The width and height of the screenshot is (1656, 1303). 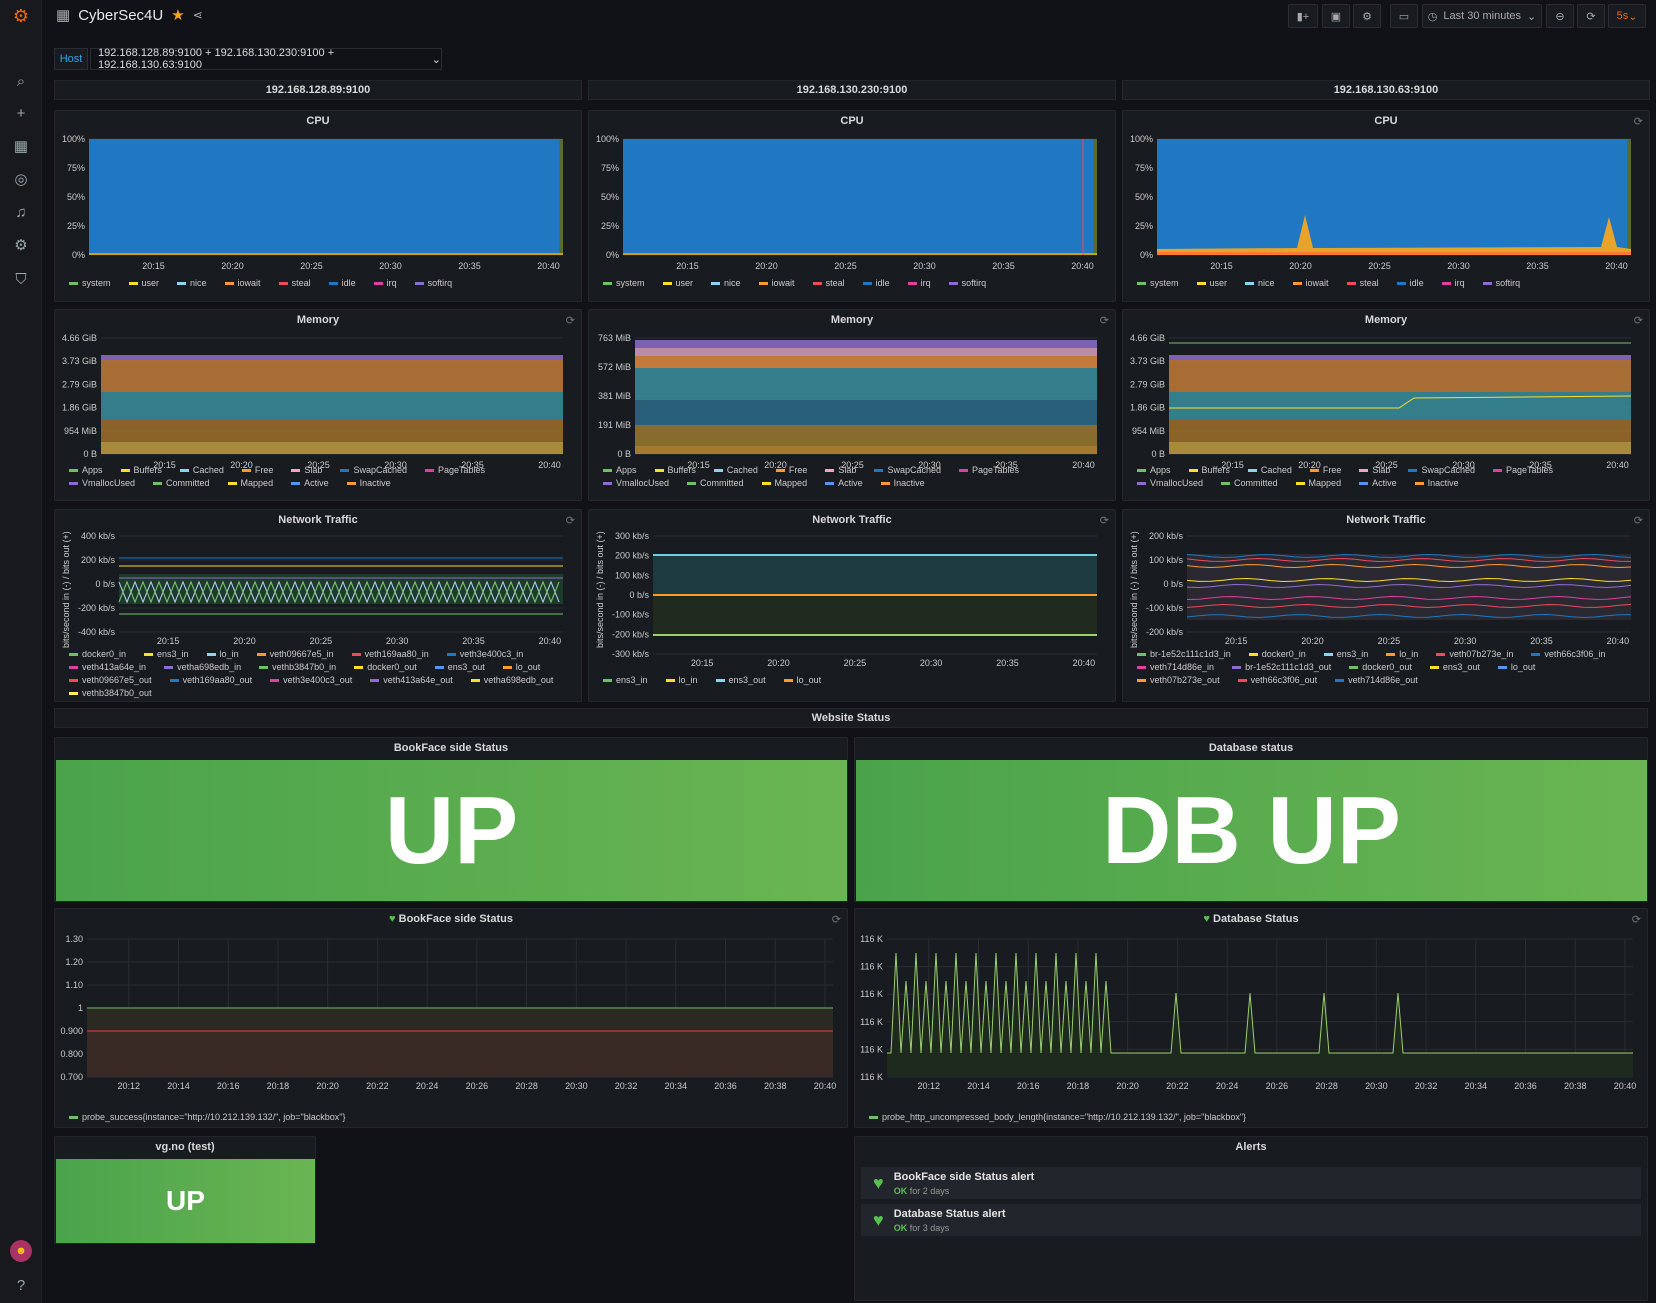 I want to click on legend-item: irq, so click(x=389, y=283).